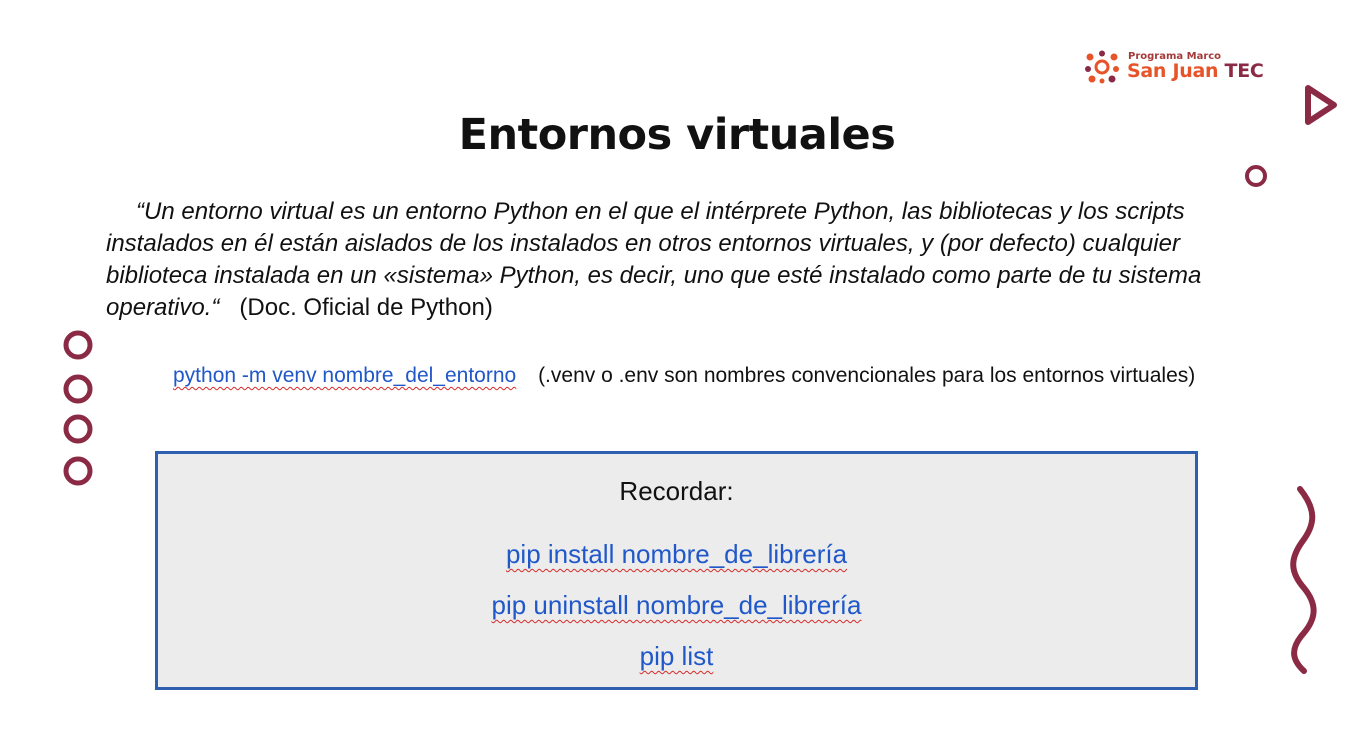 Image resolution: width=1354 pixels, height=754 pixels. Describe the element at coordinates (345, 375) in the screenshot. I see `venv-command: python -m venv nombre_del_entorno` at that location.